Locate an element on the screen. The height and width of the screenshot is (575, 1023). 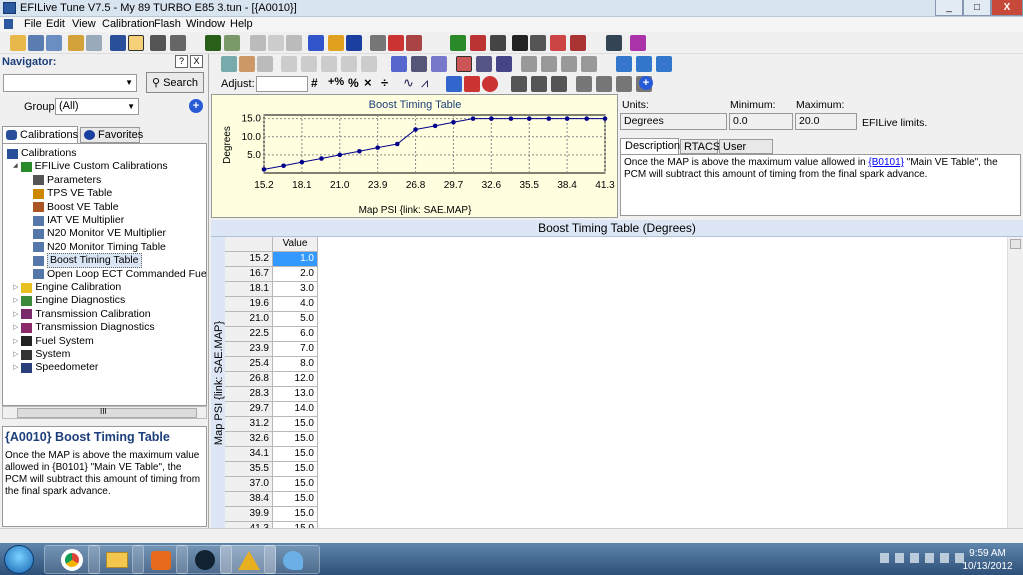
close-button: X is located at coordinates (1007, 8).